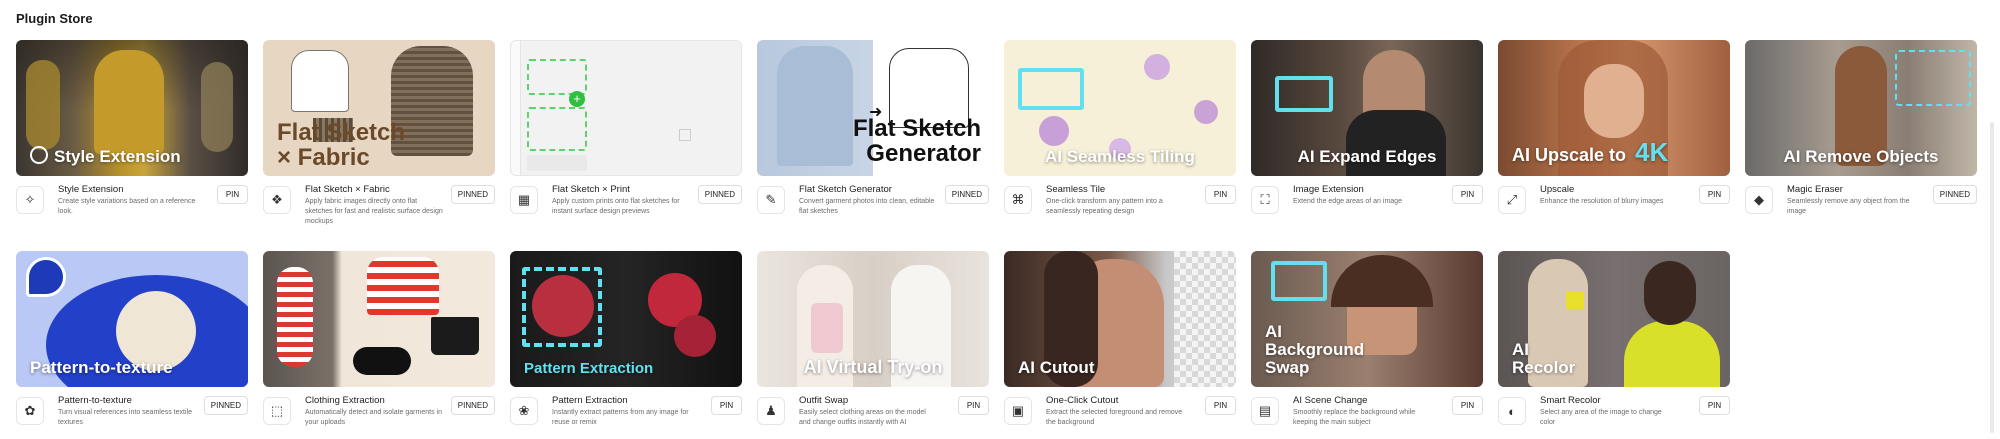  I want to click on expand-icon: ⛶, so click(1265, 200).